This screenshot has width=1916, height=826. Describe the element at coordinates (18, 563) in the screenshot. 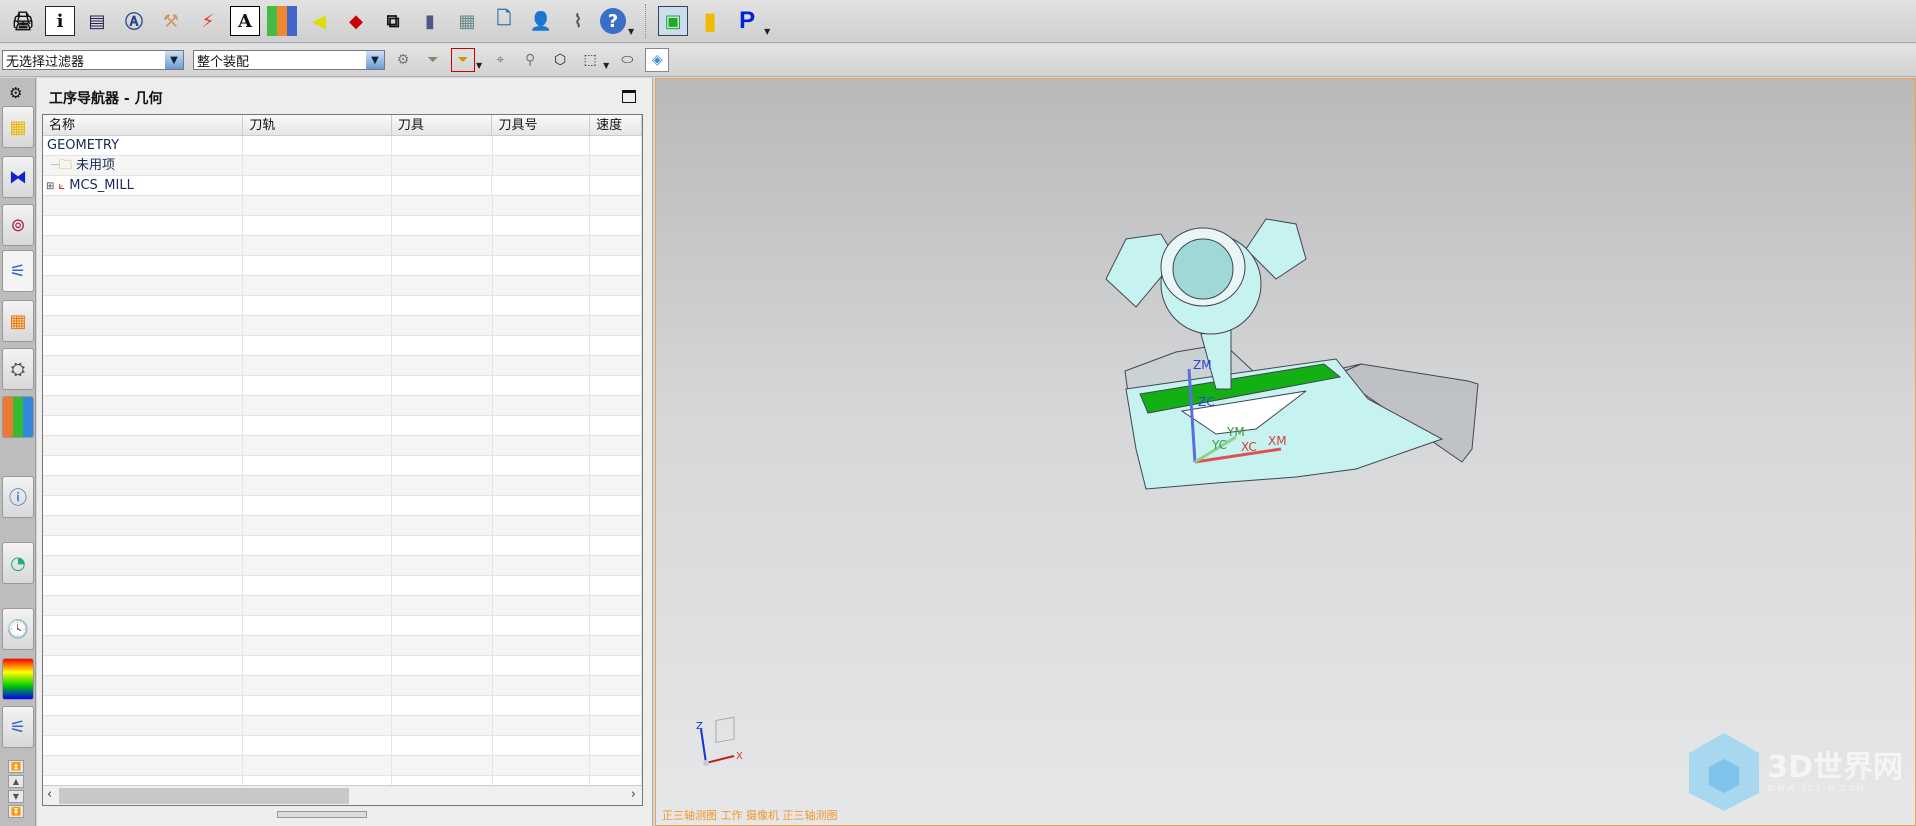

I see `web-browser-icon: ◔` at that location.